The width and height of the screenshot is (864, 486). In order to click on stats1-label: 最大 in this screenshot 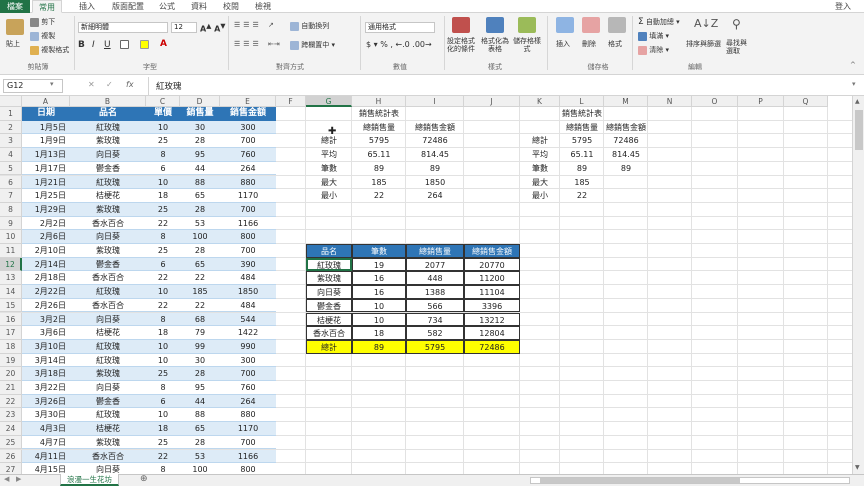, I will do `click(329, 183)`.